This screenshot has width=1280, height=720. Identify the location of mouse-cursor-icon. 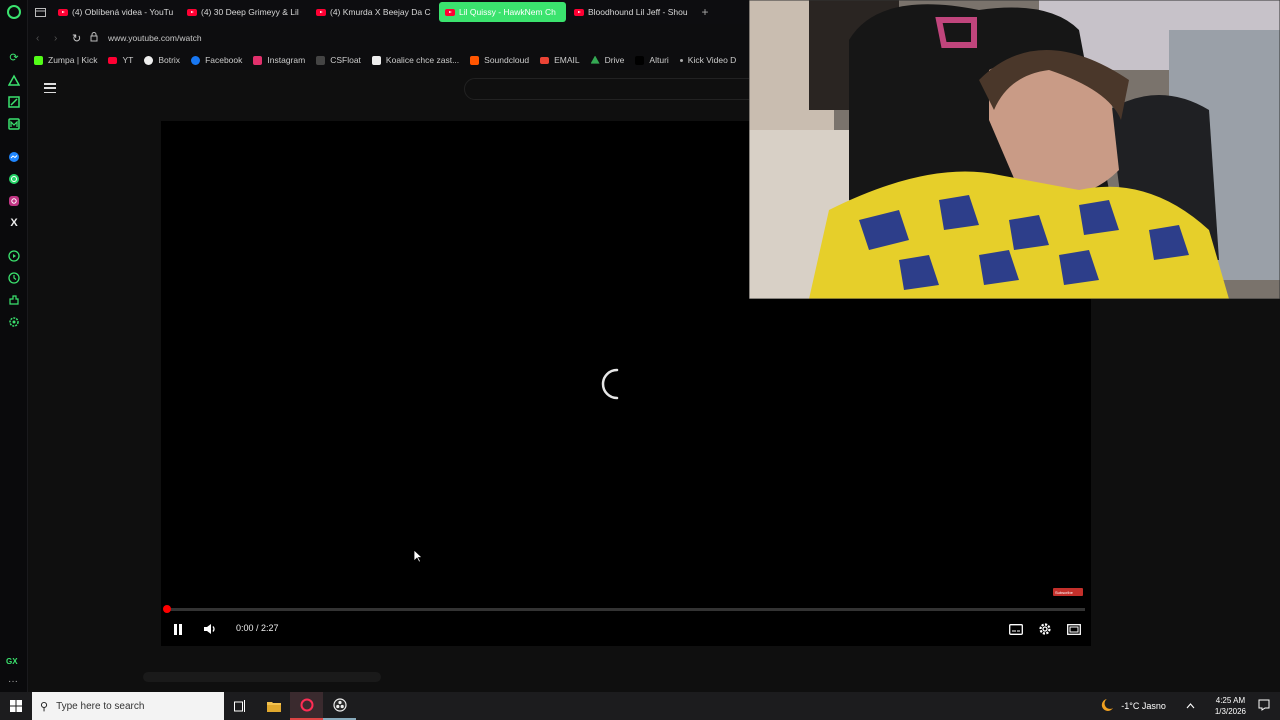
(418, 556).